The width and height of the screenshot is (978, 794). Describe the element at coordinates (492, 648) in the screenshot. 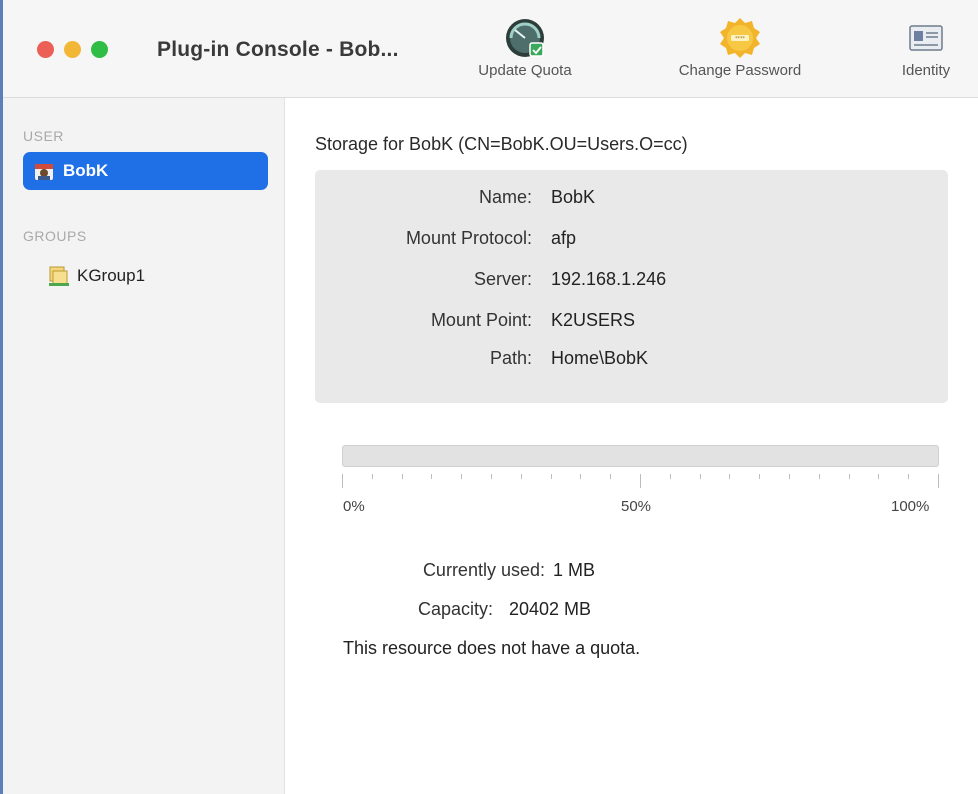

I see `quota-note: This resource does not have a quota.` at that location.